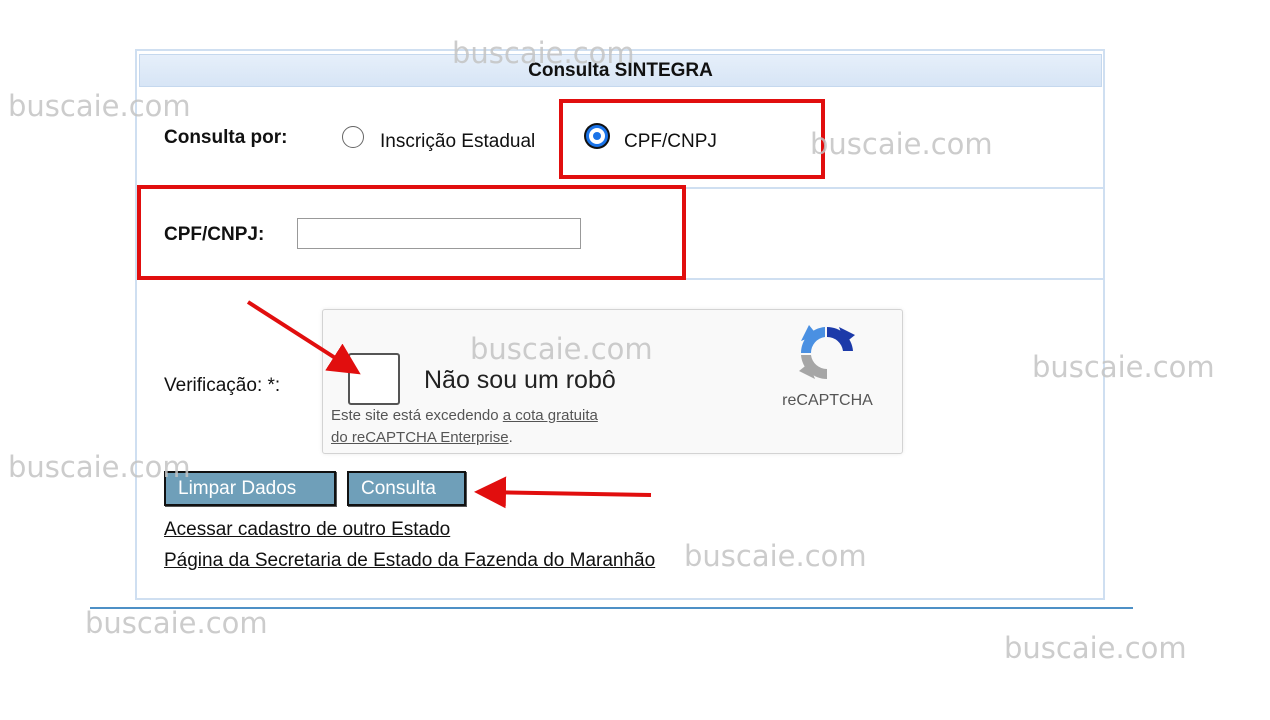 The height and width of the screenshot is (720, 1270). What do you see at coordinates (303, 337) in the screenshot?
I see `arrow-to-recaptcha` at bounding box center [303, 337].